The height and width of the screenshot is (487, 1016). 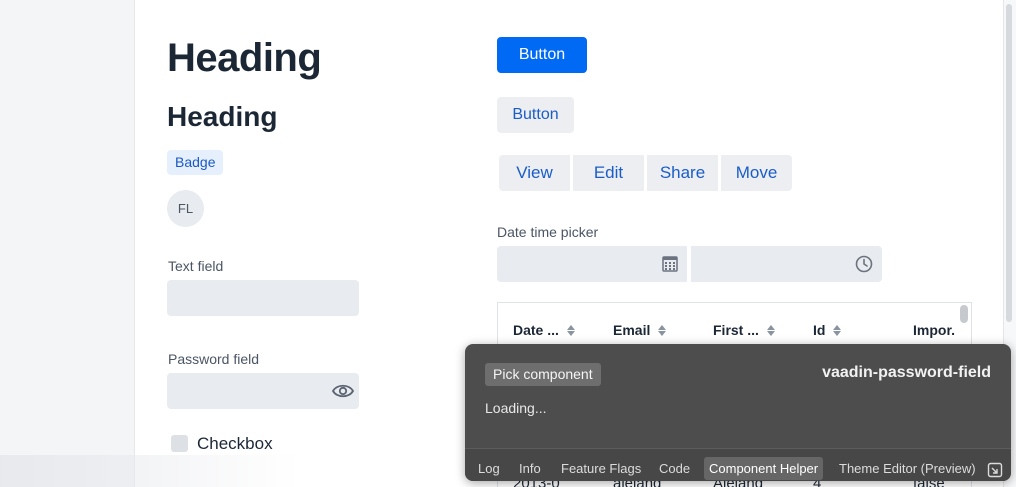 I want to click on share-button: Share, so click(x=682, y=173).